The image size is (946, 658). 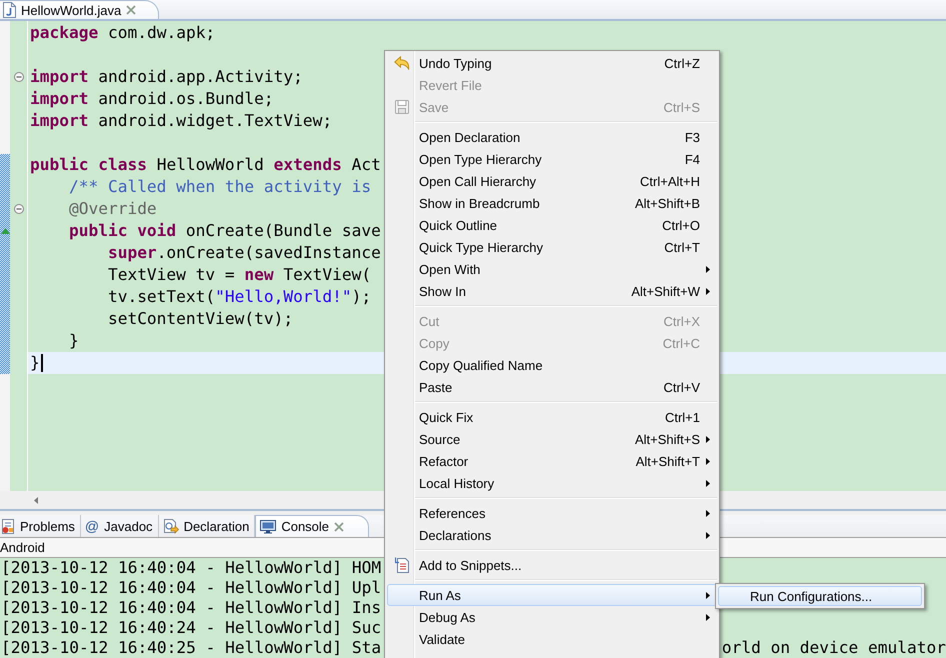 What do you see at coordinates (22, 547) in the screenshot?
I see `console-title: Android` at bounding box center [22, 547].